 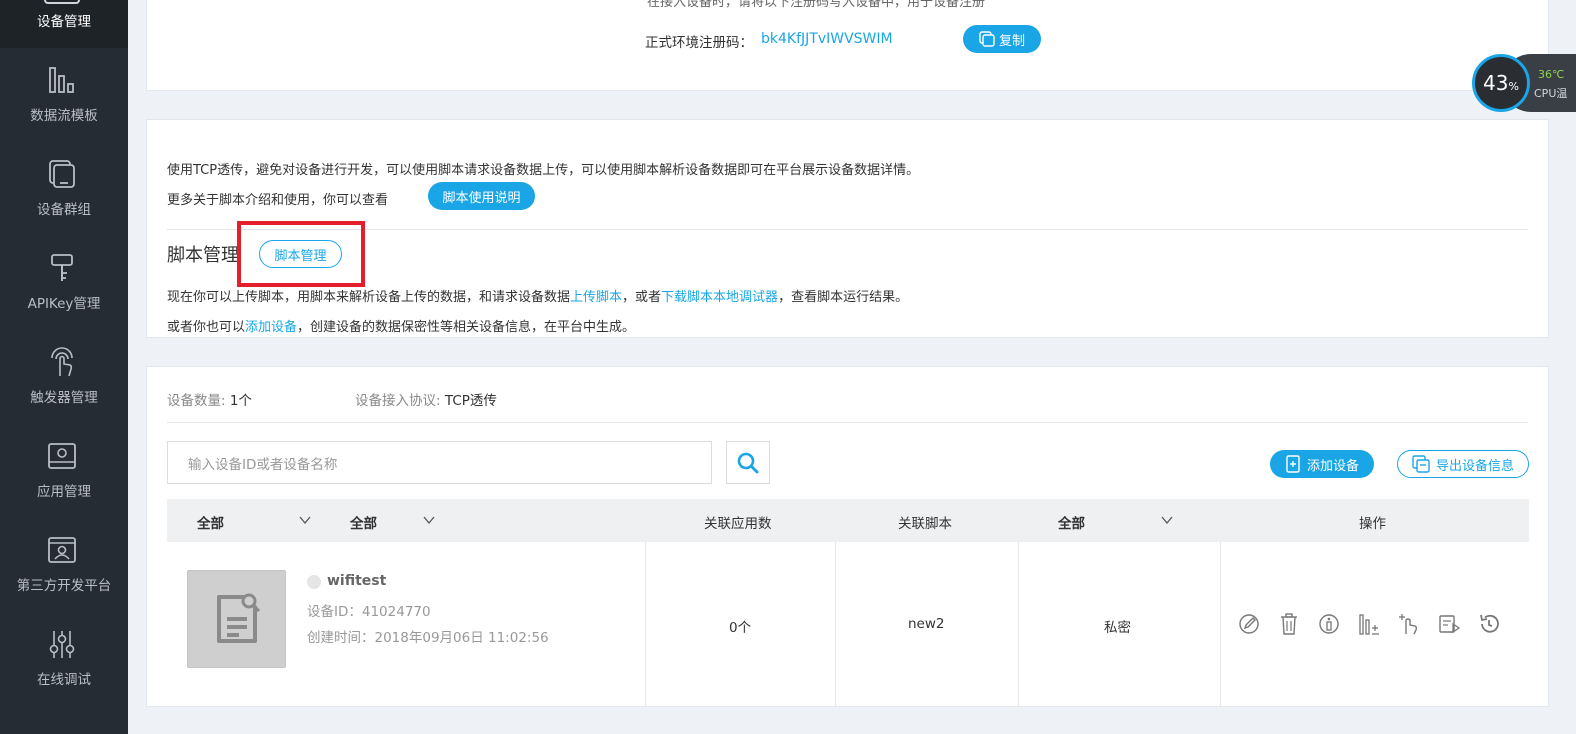 I want to click on trigger-icon, so click(x=62, y=362).